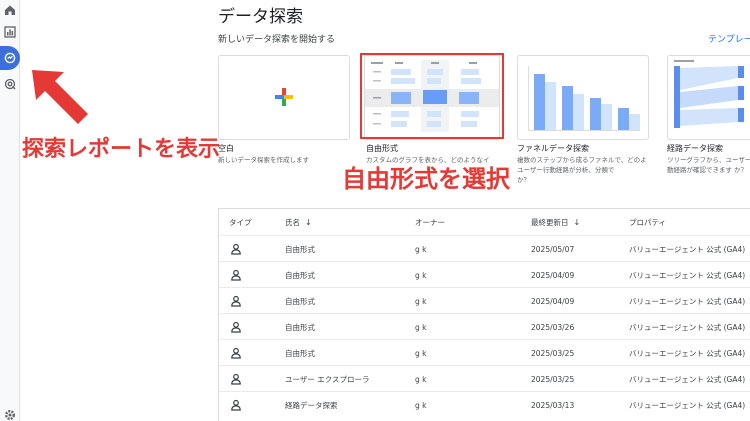 The width and height of the screenshot is (750, 421). Describe the element at coordinates (260, 17) in the screenshot. I see `page-title: データ探索` at that location.